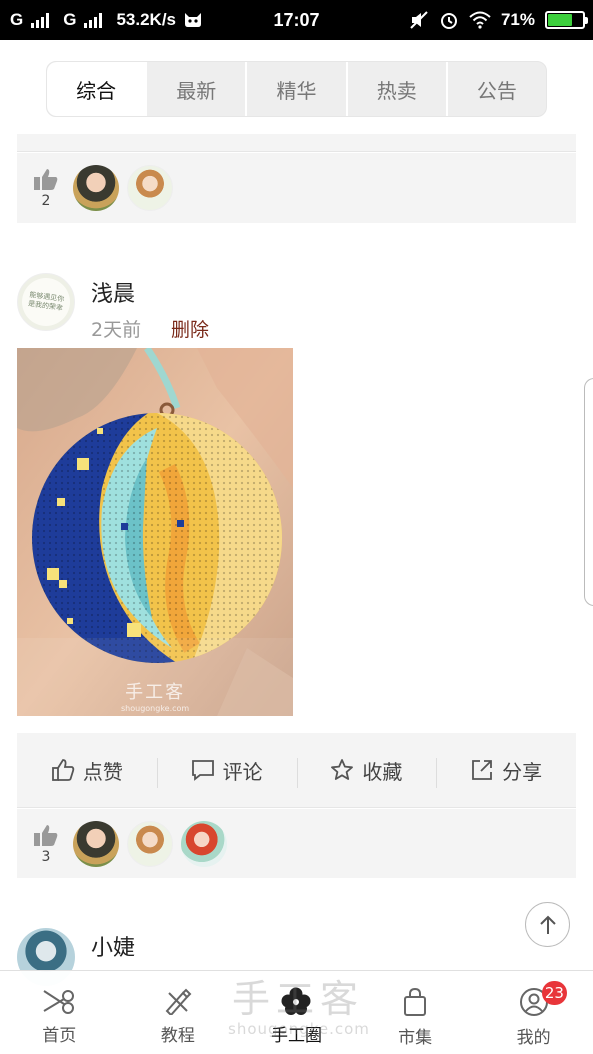  I want to click on network-speed: 53.2K/s, so click(146, 19).